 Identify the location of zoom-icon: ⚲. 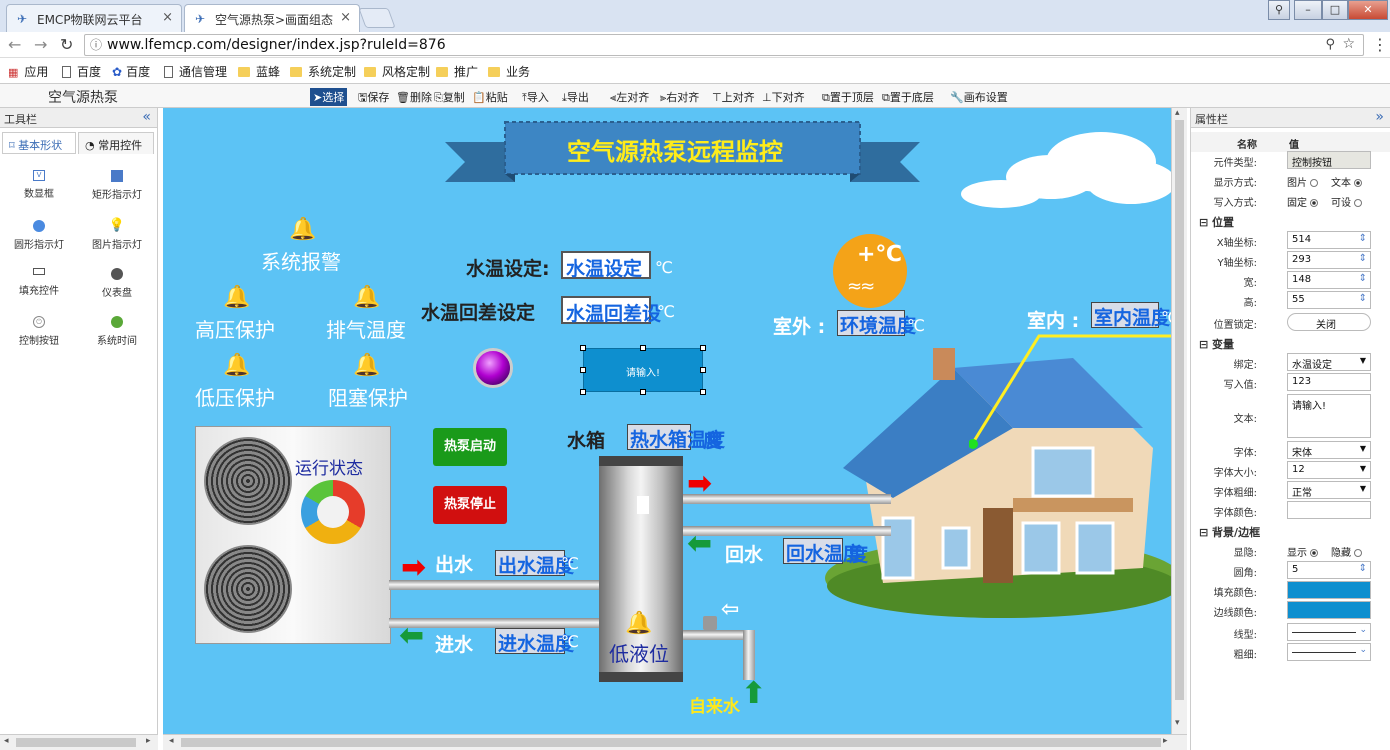
(1330, 45).